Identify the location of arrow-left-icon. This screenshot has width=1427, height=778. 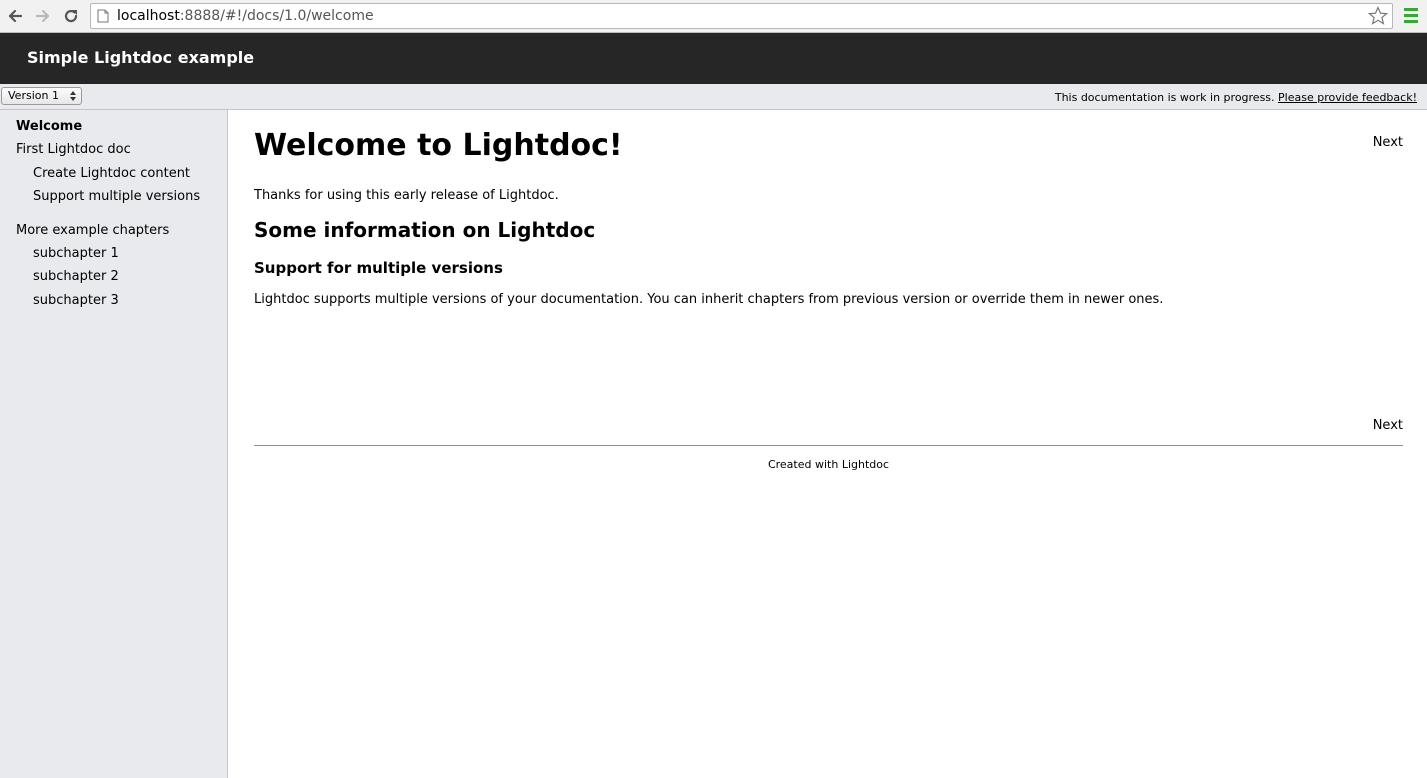
(15, 16).